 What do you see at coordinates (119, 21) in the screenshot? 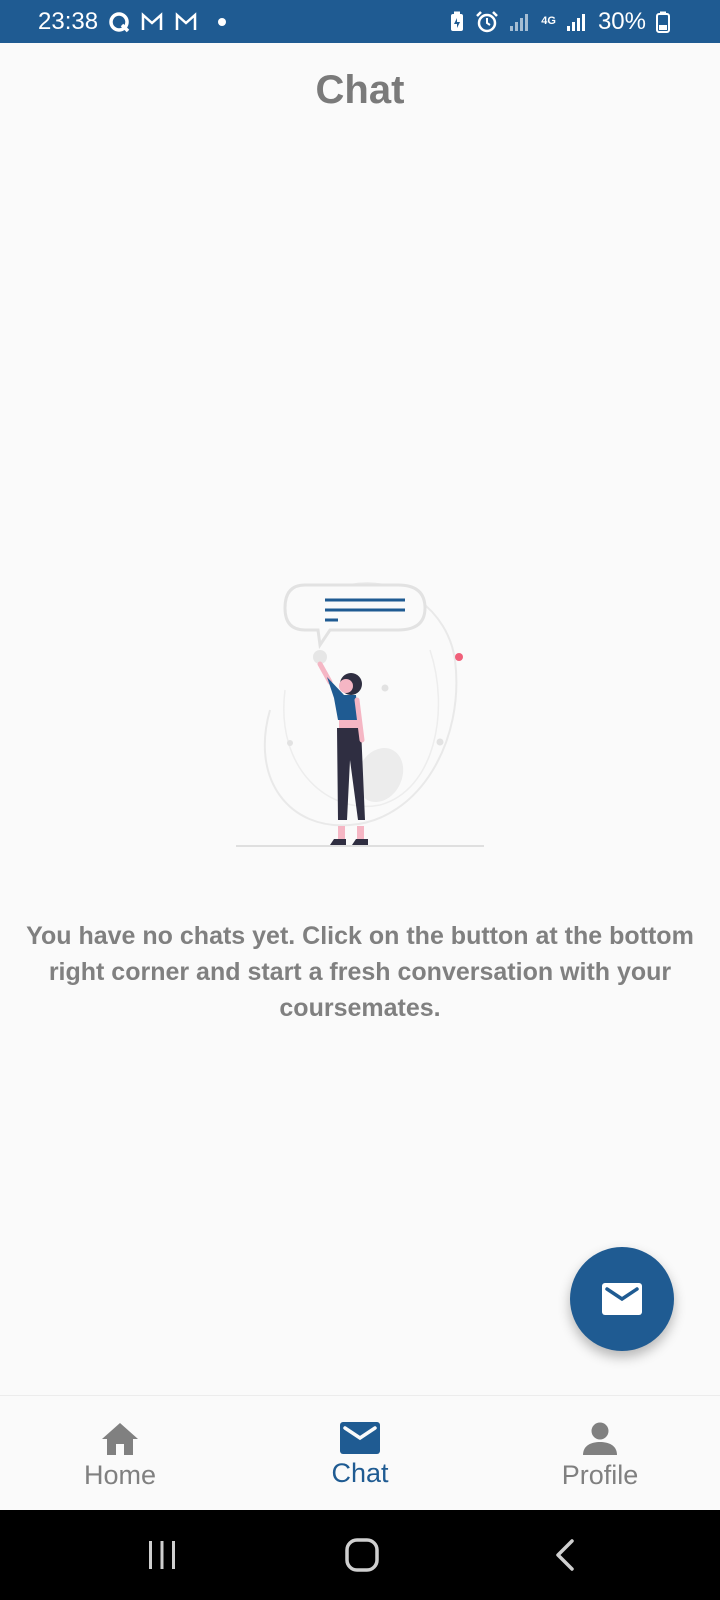
I see `q-app-icon` at bounding box center [119, 21].